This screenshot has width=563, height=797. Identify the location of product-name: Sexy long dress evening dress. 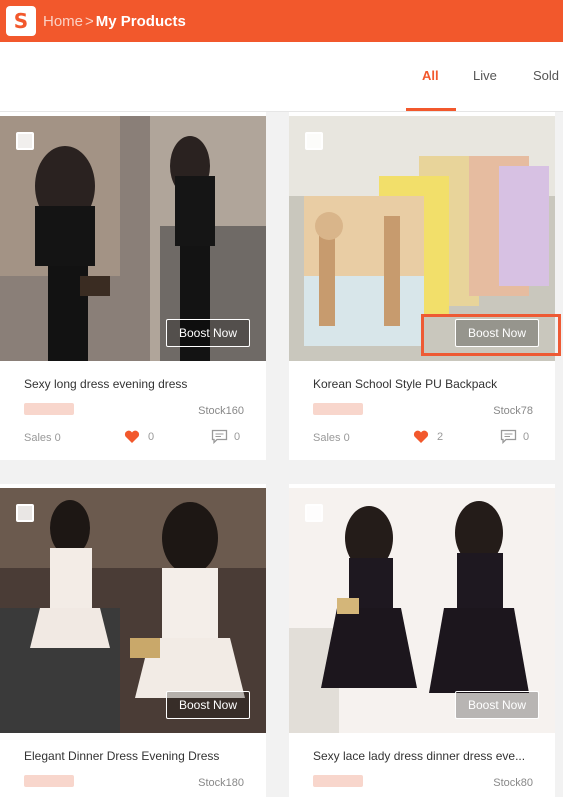
(106, 384).